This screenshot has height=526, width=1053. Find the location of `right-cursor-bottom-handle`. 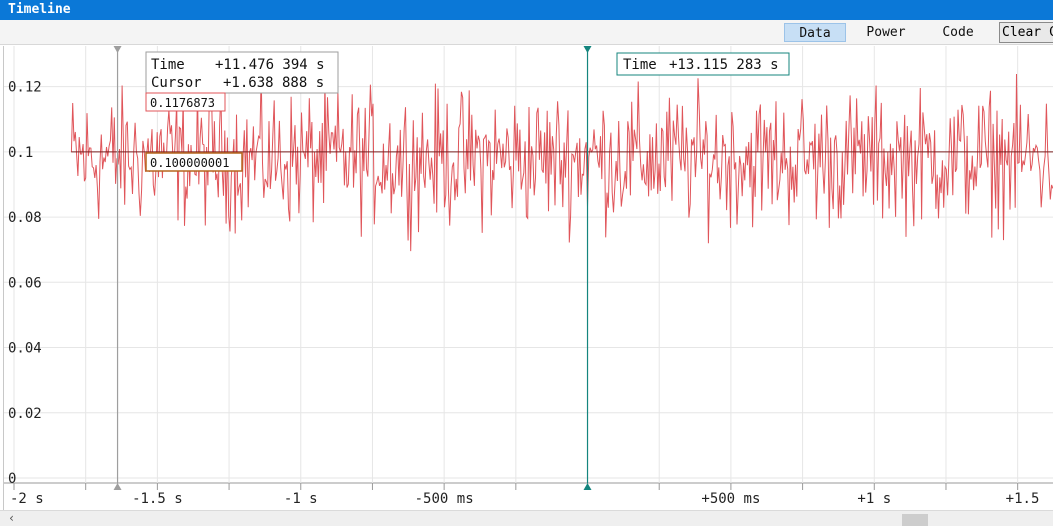

right-cursor-bottom-handle is located at coordinates (587, 486).